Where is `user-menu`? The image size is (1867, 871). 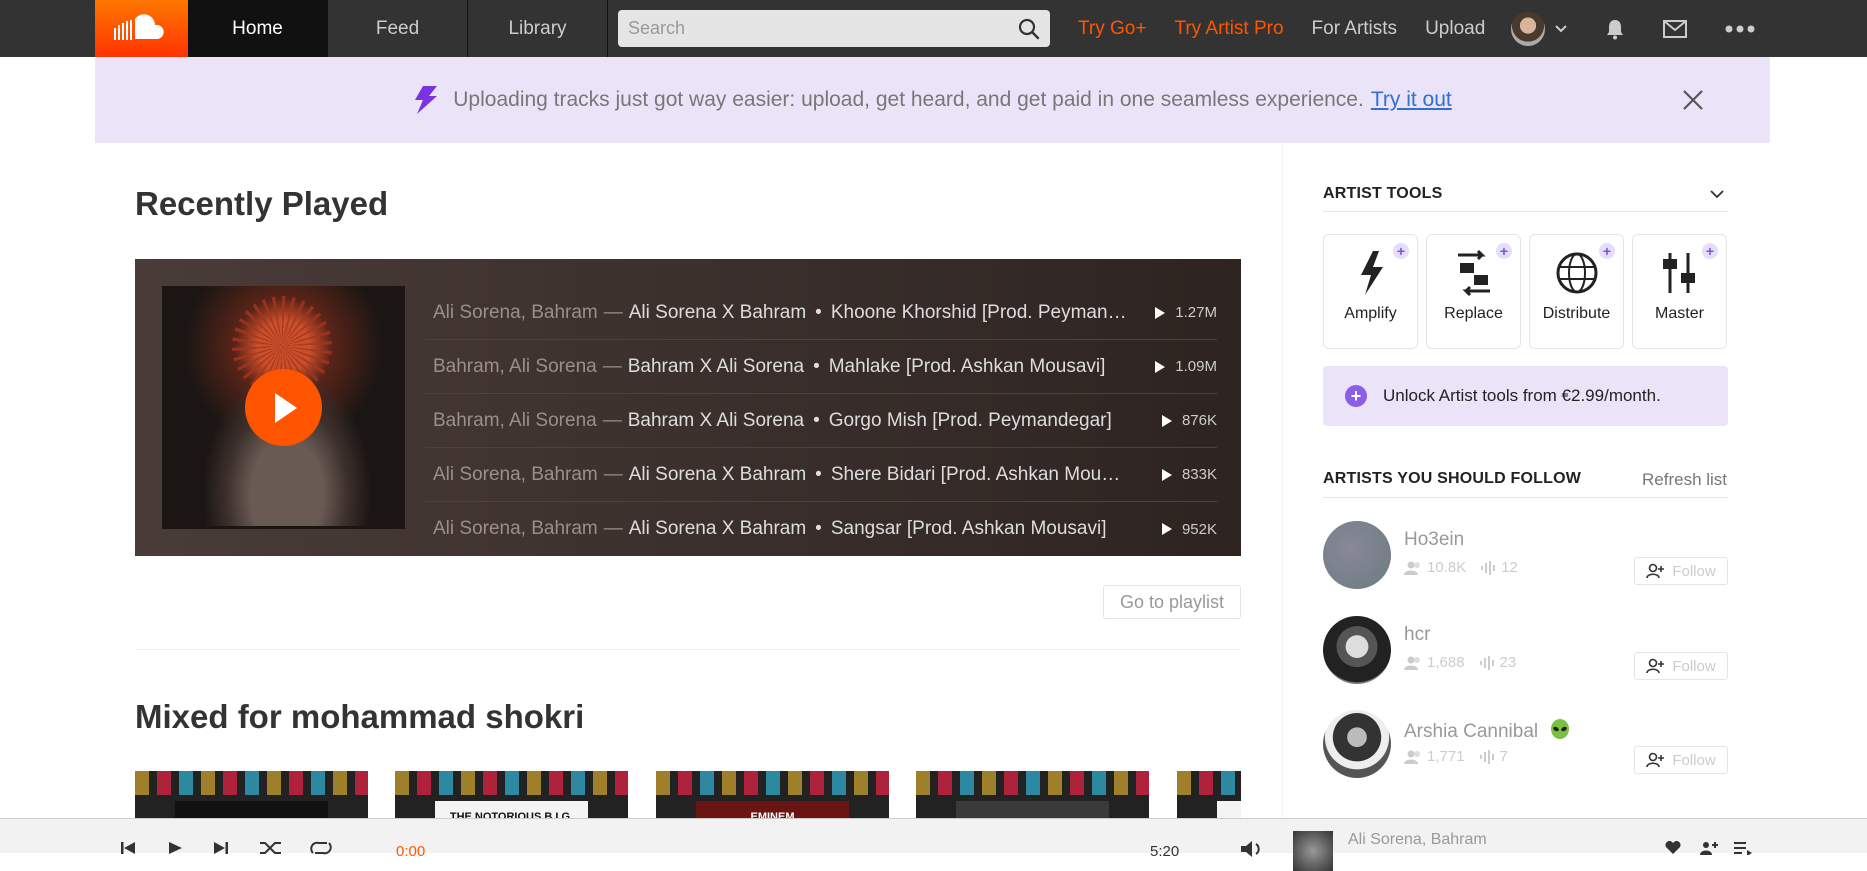 user-menu is located at coordinates (1539, 28).